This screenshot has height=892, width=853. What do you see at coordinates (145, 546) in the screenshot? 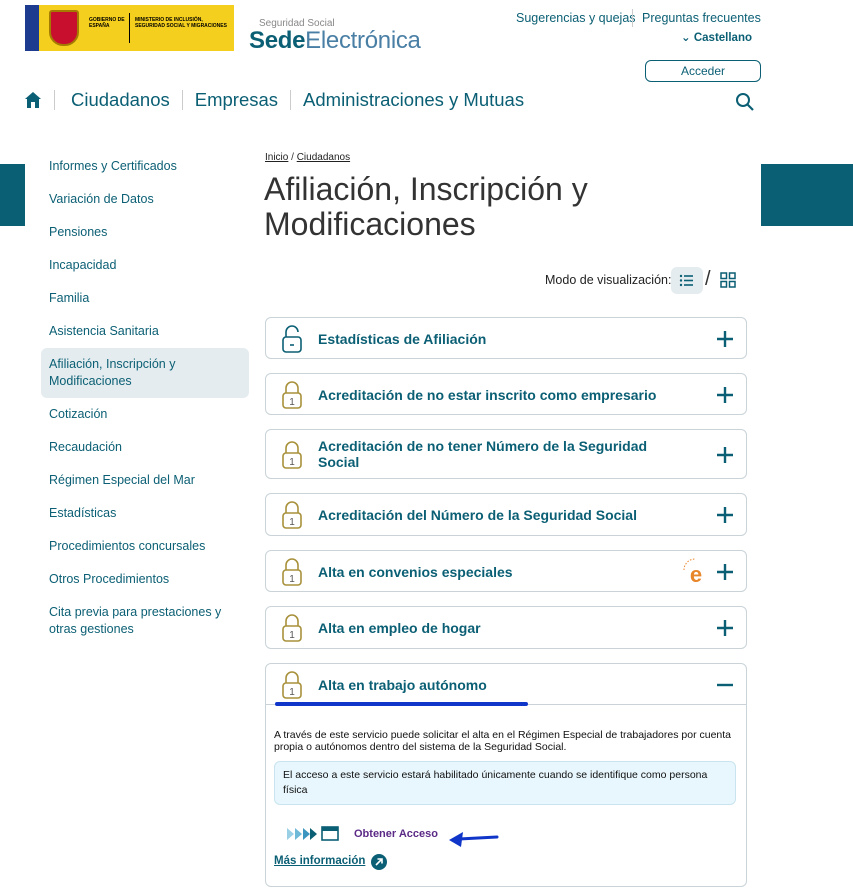
I see `sidebar-item-concursales: Procedimientos concursales` at bounding box center [145, 546].